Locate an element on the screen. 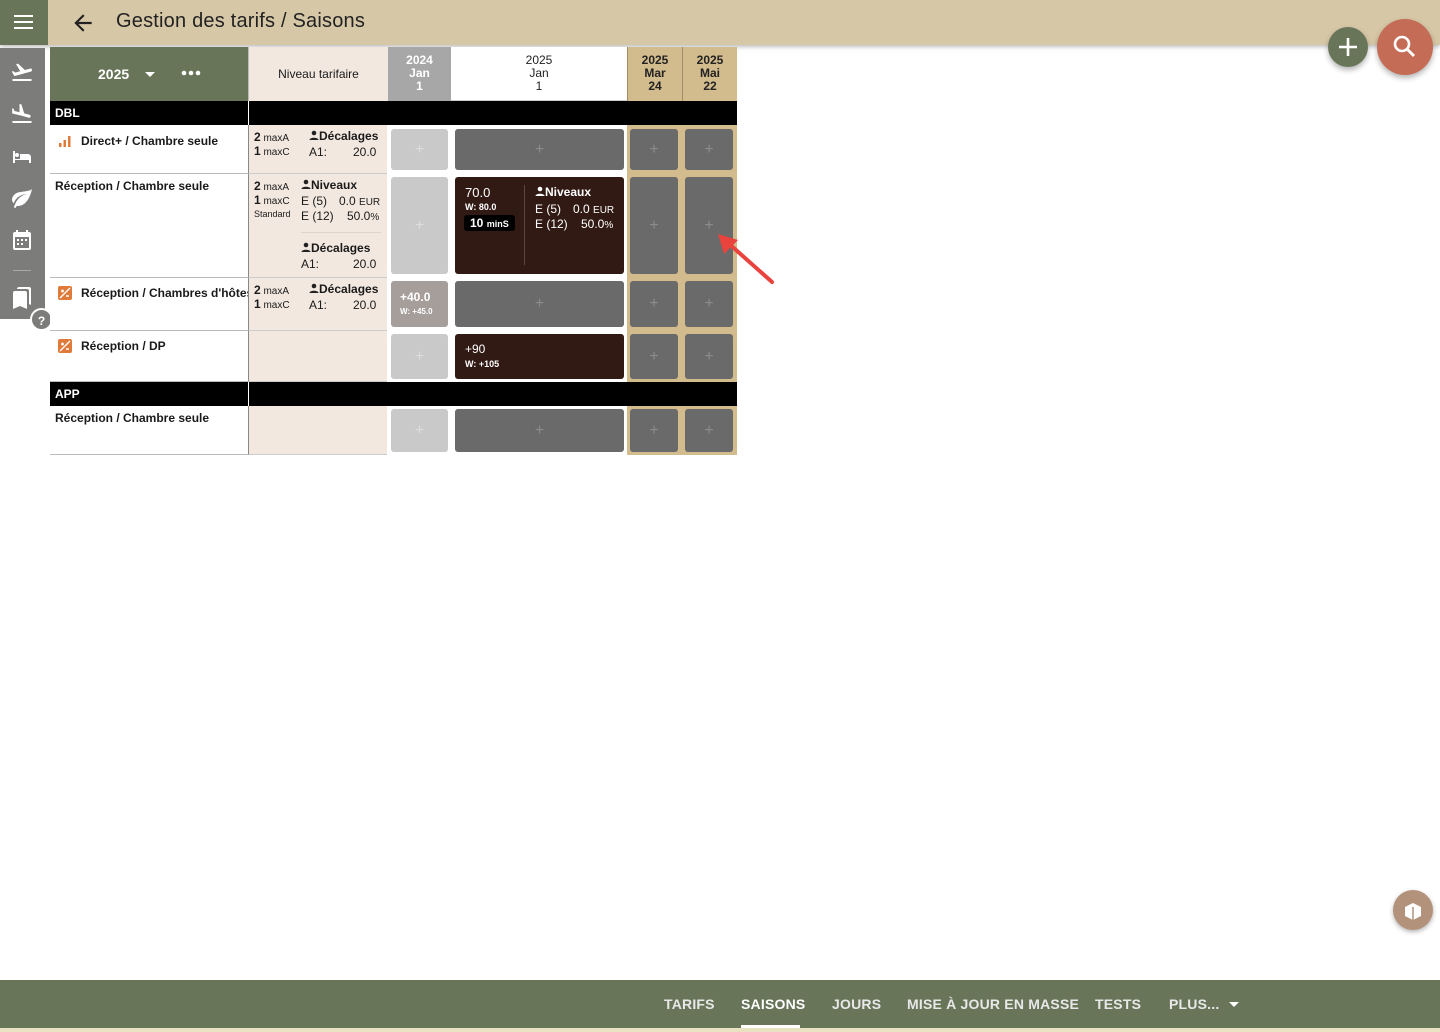 The image size is (1440, 1032). bookmarks-icon is located at coordinates (22, 298).